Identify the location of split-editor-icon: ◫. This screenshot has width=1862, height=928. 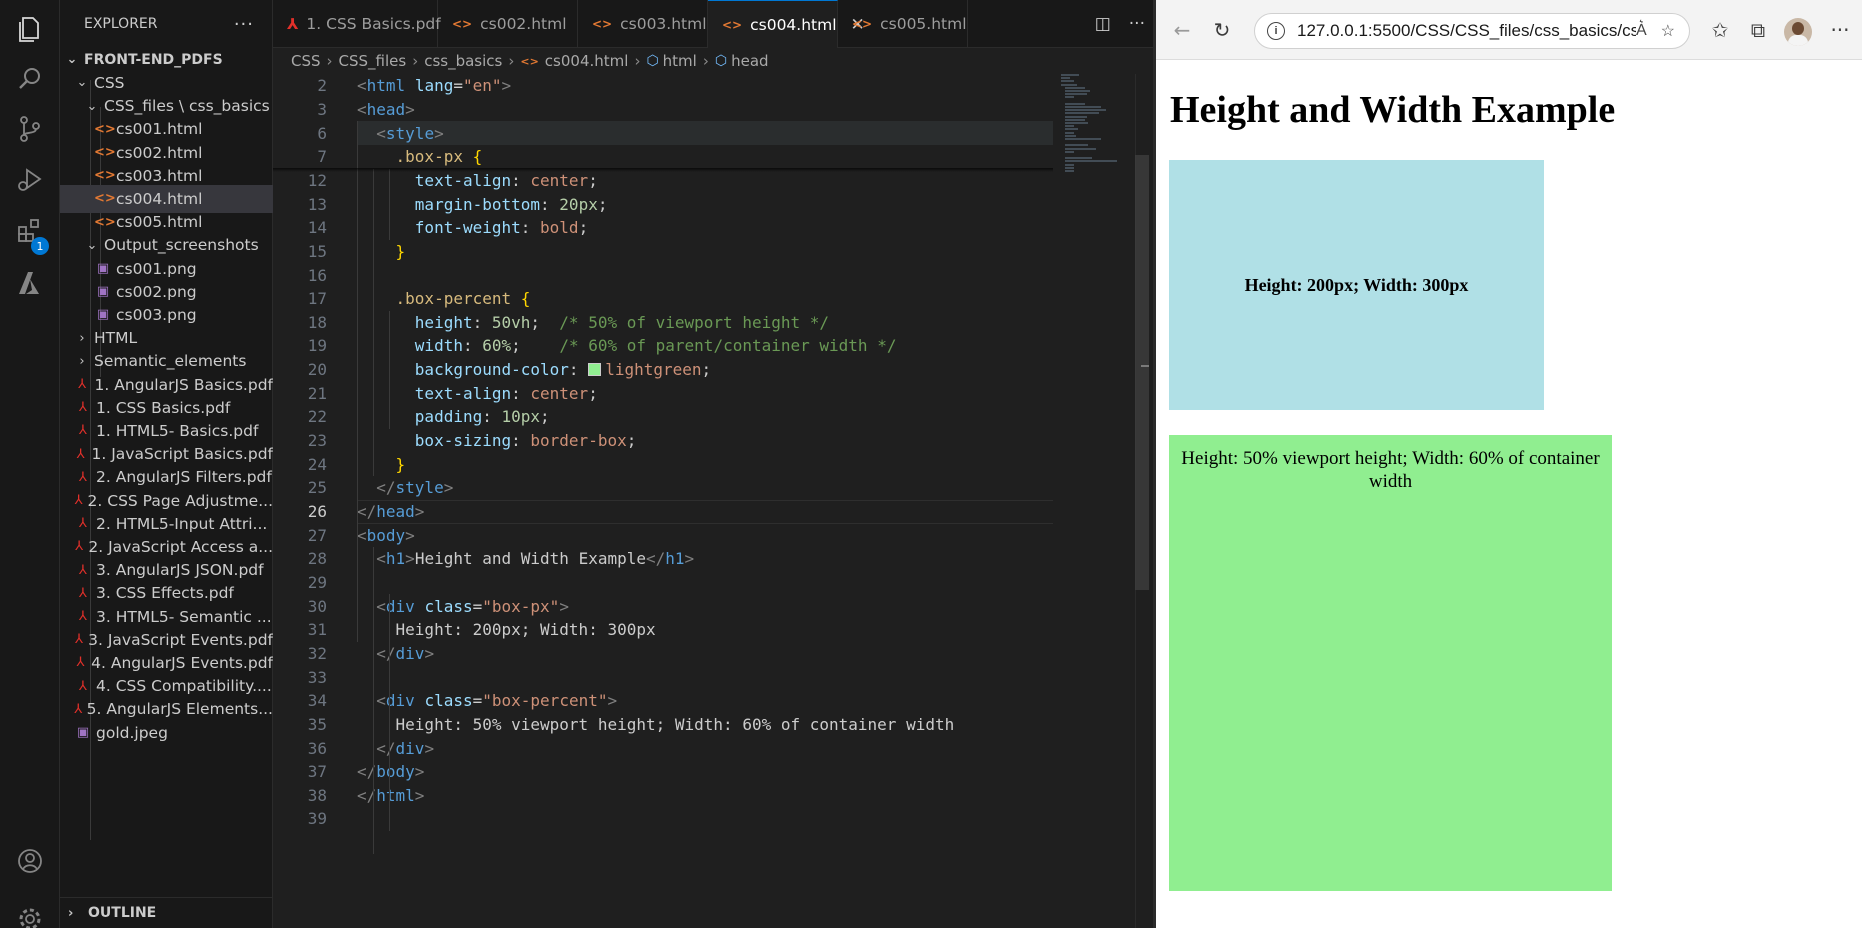
(1103, 24).